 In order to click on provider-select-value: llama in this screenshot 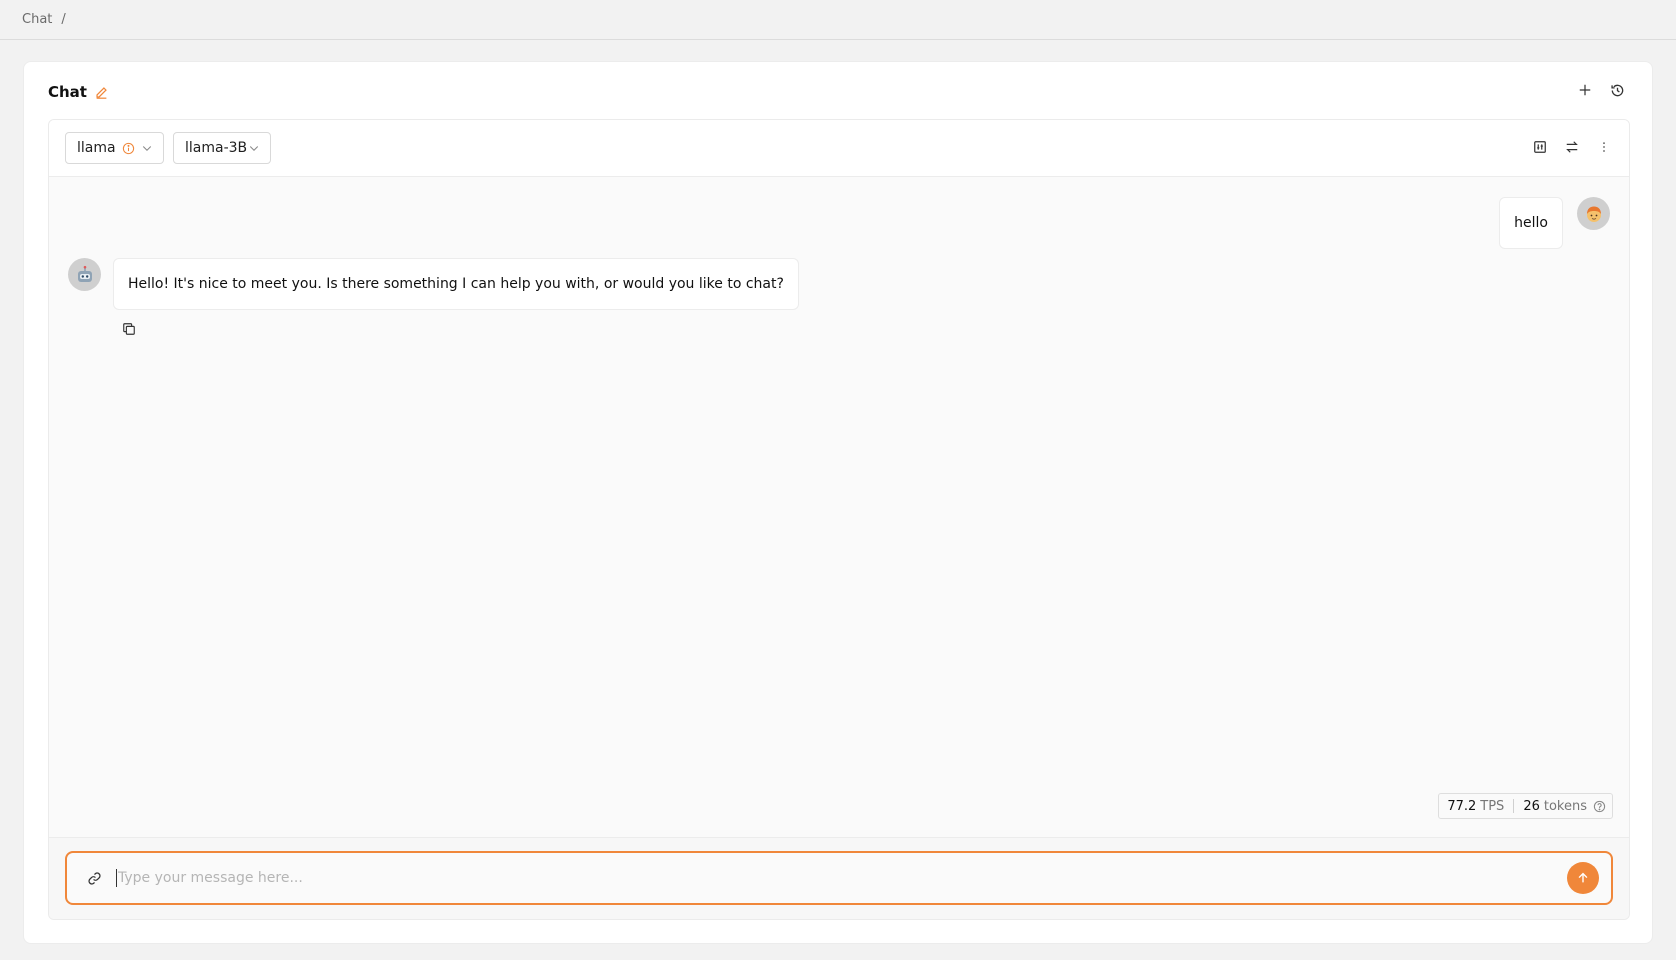, I will do `click(96, 148)`.